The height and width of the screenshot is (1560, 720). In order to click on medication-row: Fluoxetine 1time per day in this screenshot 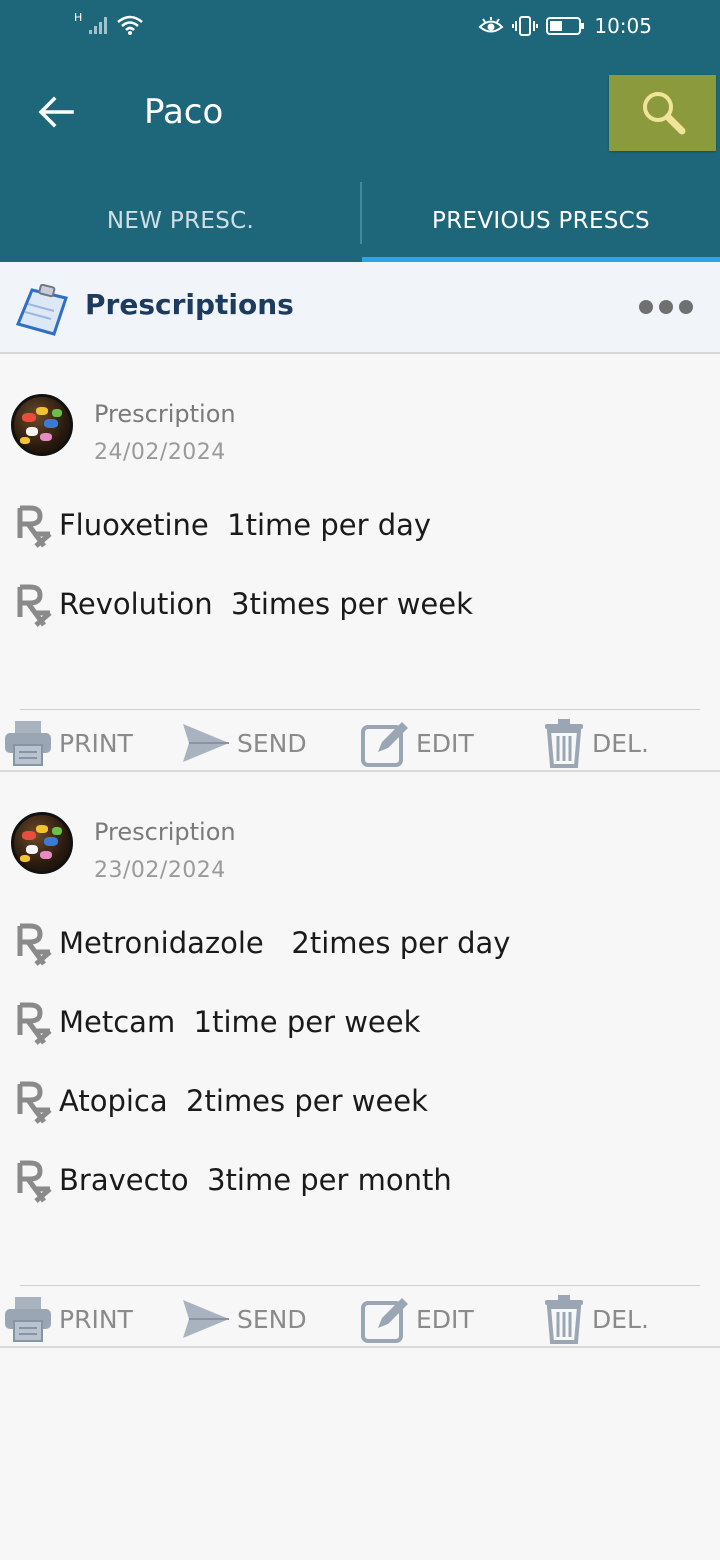, I will do `click(360, 530)`.